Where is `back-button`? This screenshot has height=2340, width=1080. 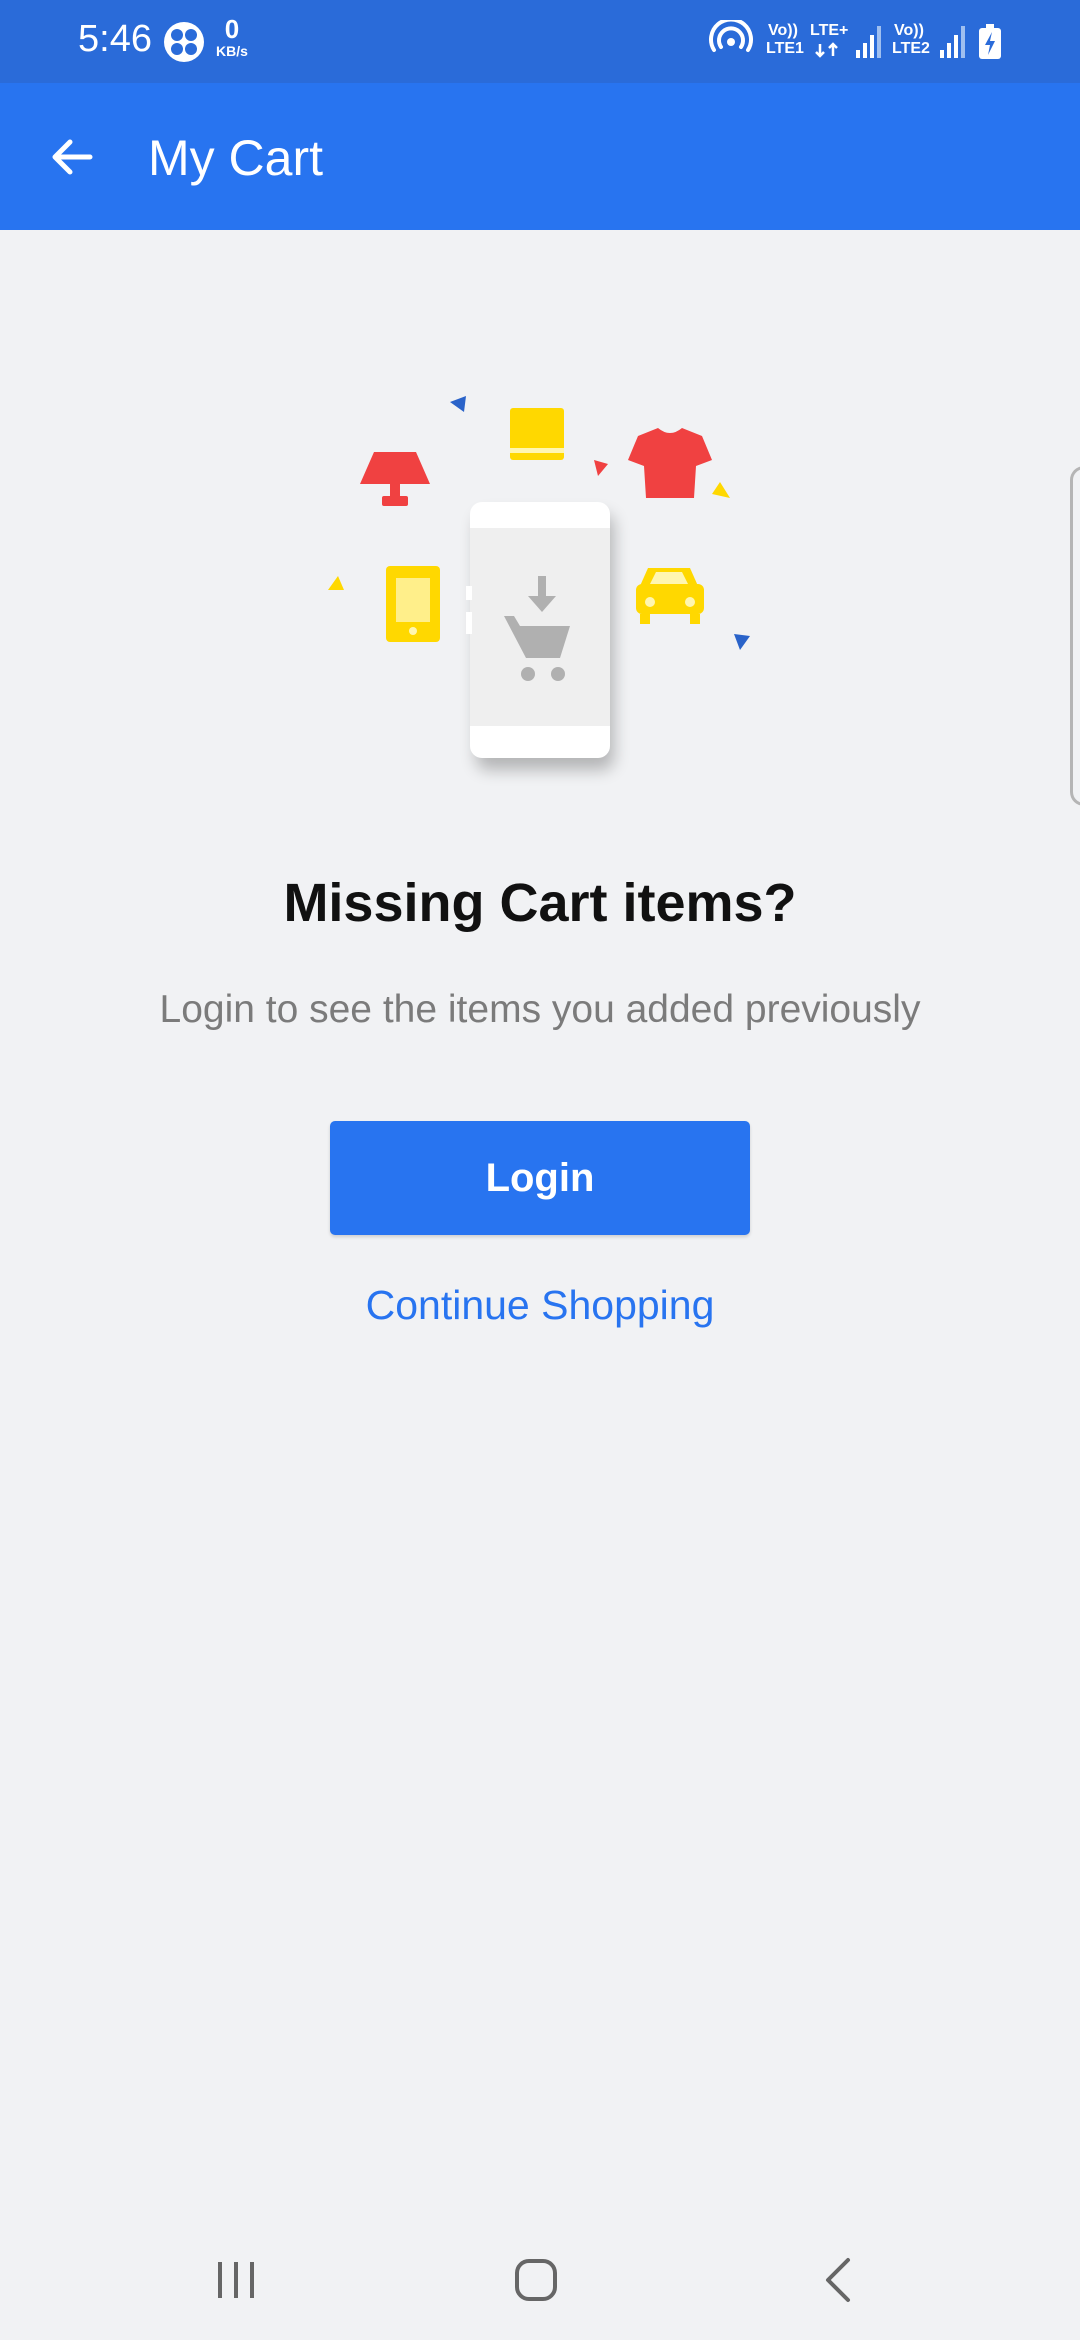
back-button is located at coordinates (72, 157).